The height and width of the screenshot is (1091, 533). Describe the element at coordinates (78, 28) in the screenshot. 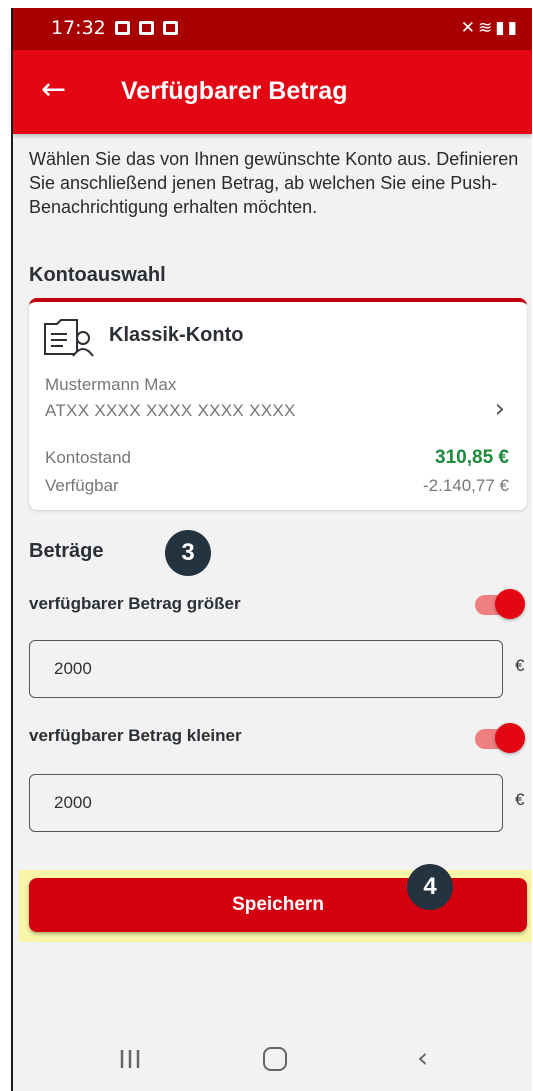

I see `status-time: 17:32` at that location.